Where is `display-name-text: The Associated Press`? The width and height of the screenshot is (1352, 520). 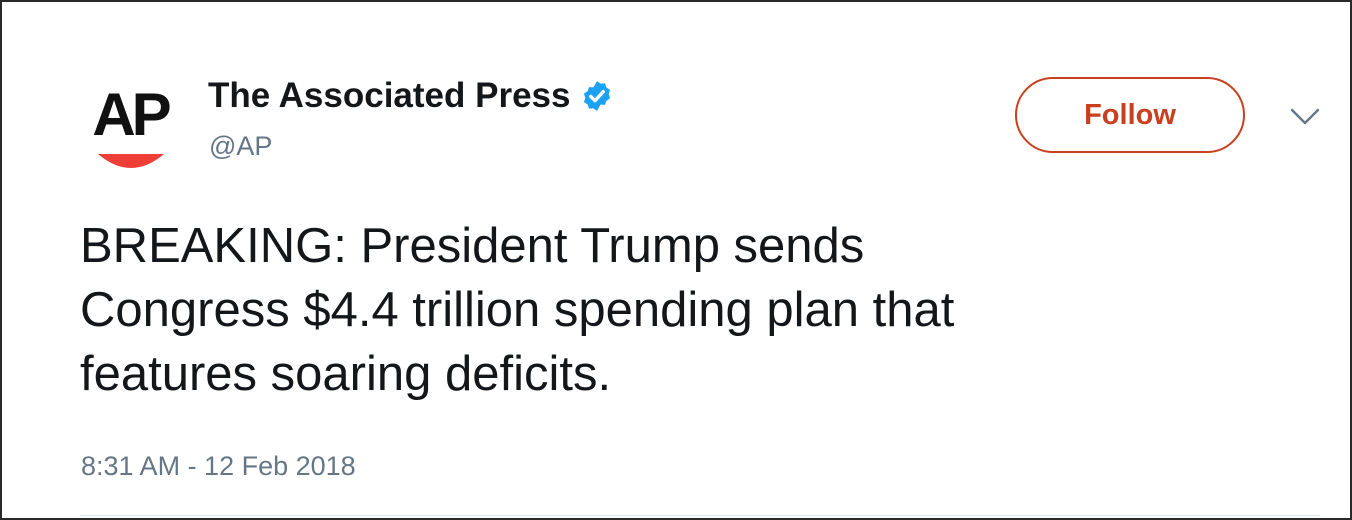
display-name-text: The Associated Press is located at coordinates (389, 95).